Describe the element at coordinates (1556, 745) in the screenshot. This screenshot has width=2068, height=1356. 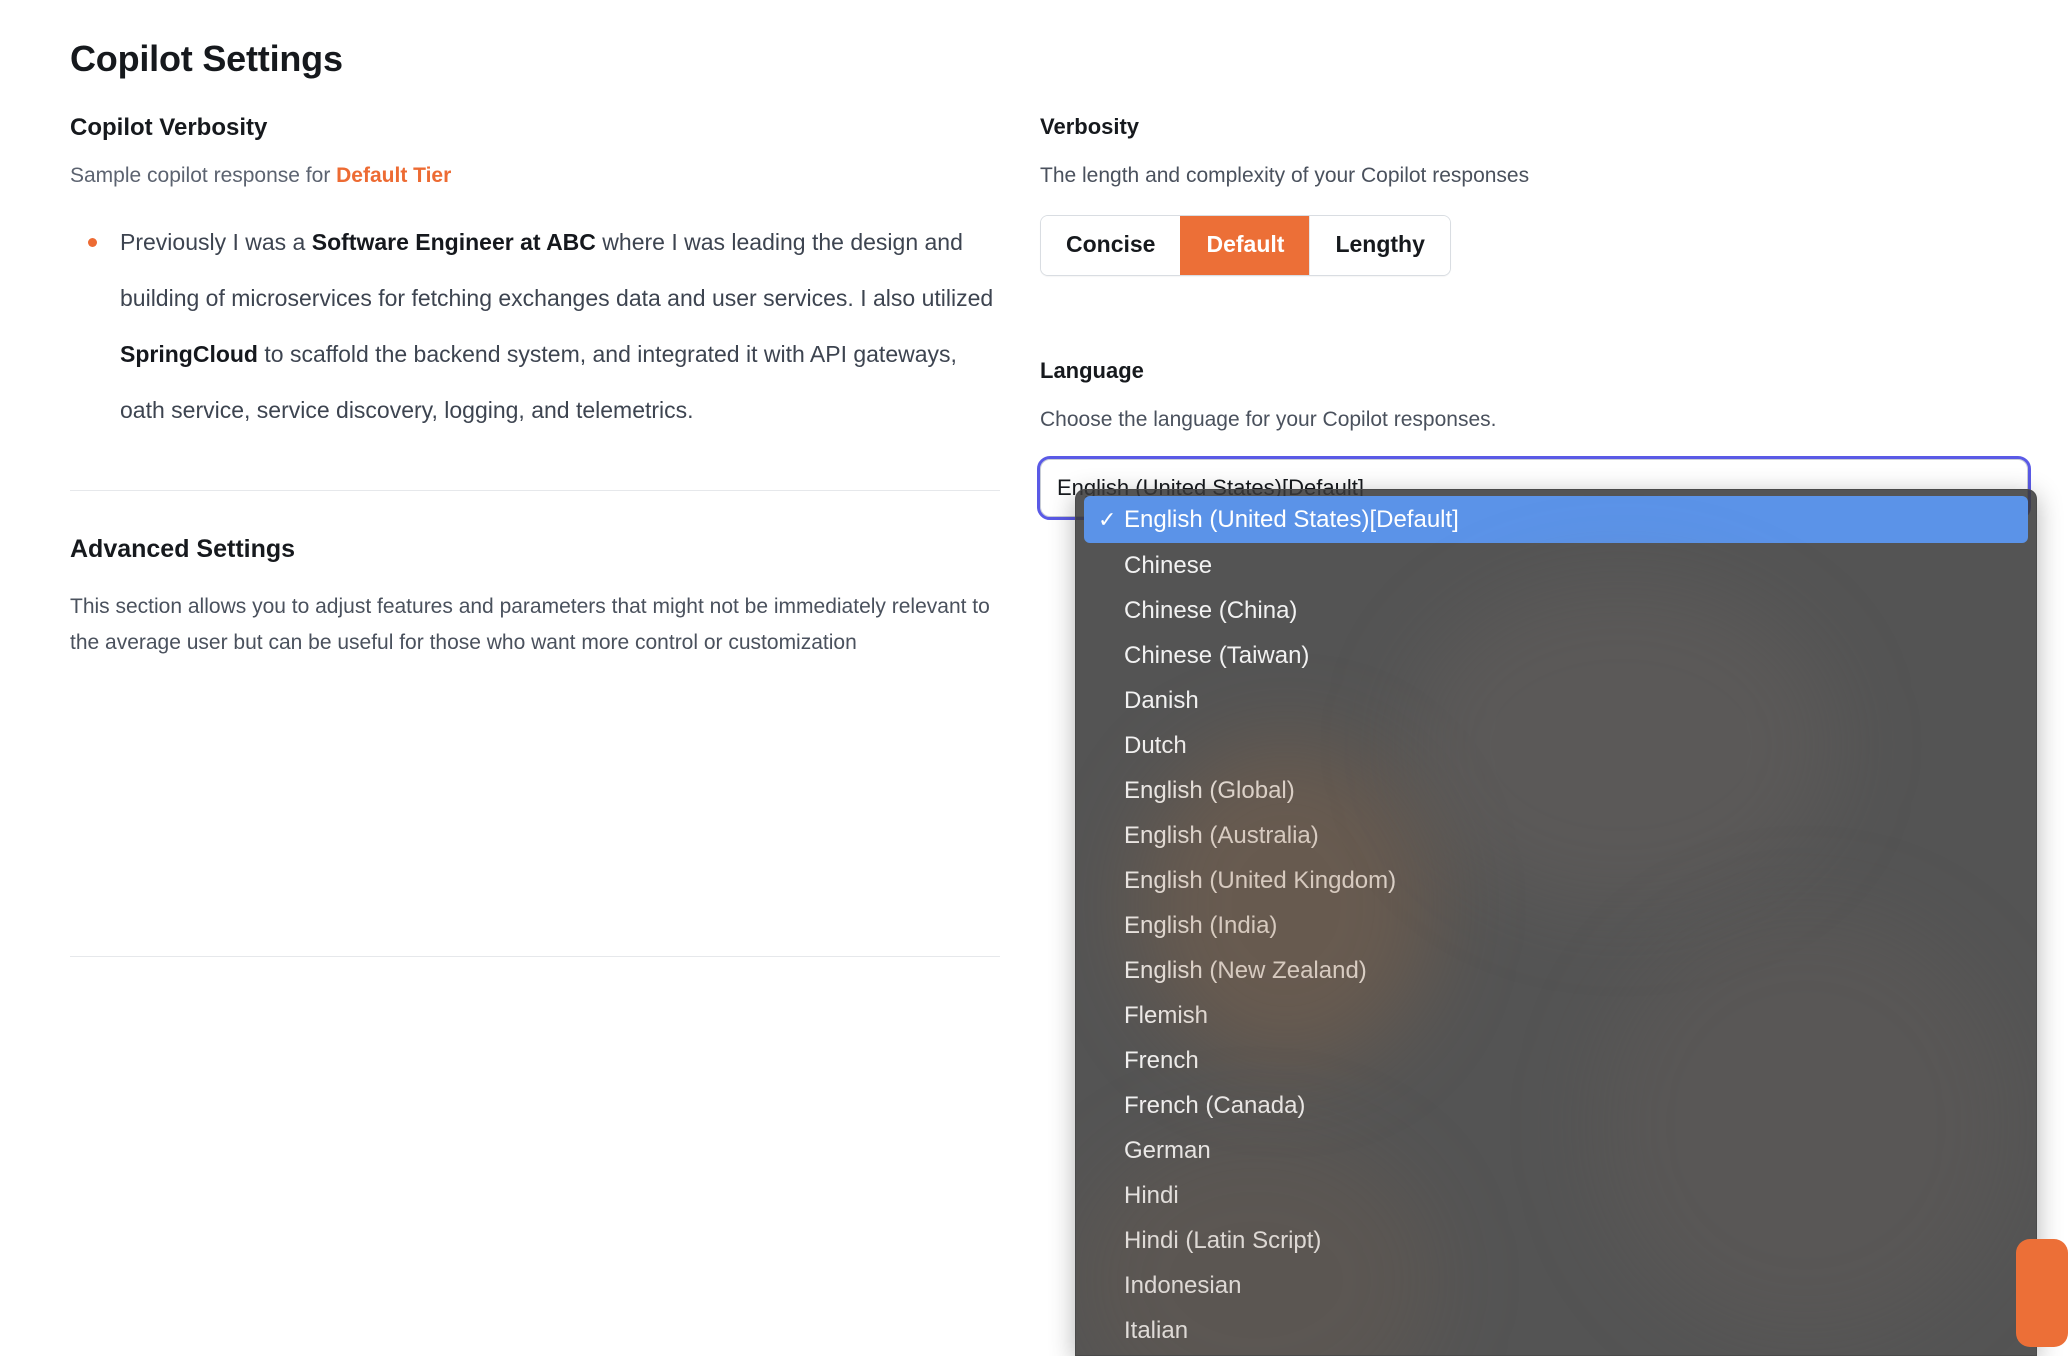
I see `language-option: Dutch` at that location.